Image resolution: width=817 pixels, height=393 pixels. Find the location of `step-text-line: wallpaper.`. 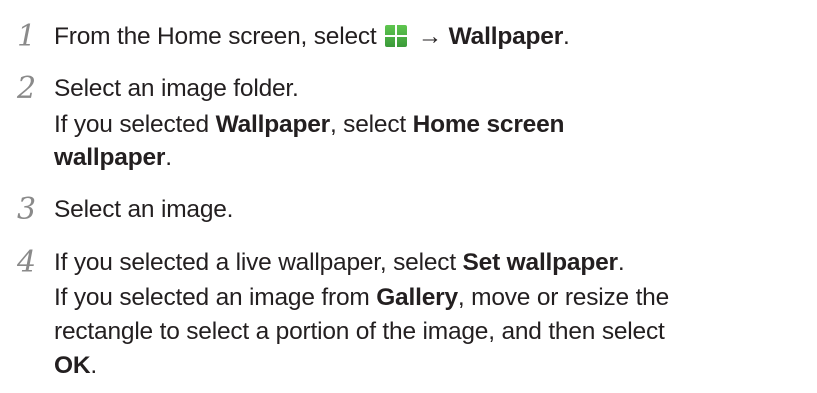

step-text-line: wallpaper. is located at coordinates (113, 158).